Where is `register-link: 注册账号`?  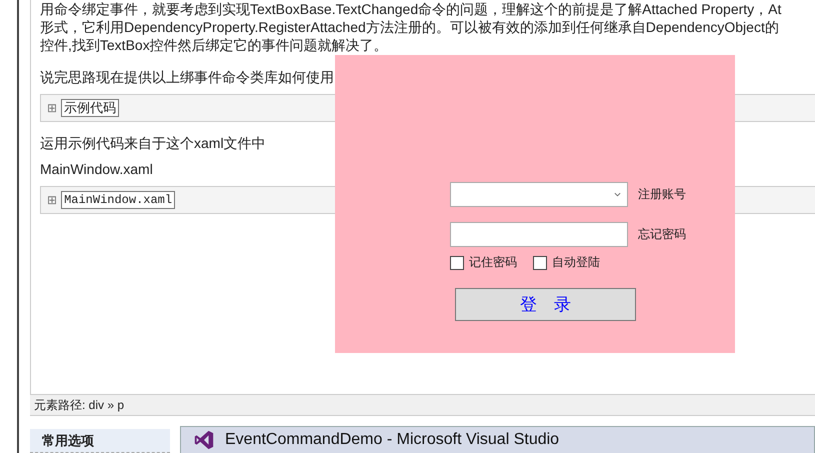 register-link: 注册账号 is located at coordinates (662, 194).